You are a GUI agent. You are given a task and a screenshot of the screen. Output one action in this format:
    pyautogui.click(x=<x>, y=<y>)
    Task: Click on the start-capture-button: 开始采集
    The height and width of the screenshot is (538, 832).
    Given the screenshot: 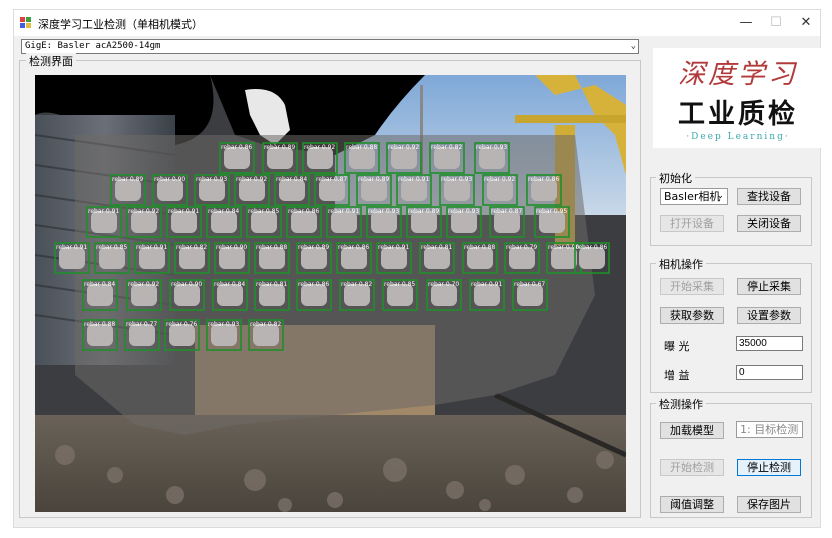 What is the action you would take?
    pyautogui.click(x=692, y=286)
    